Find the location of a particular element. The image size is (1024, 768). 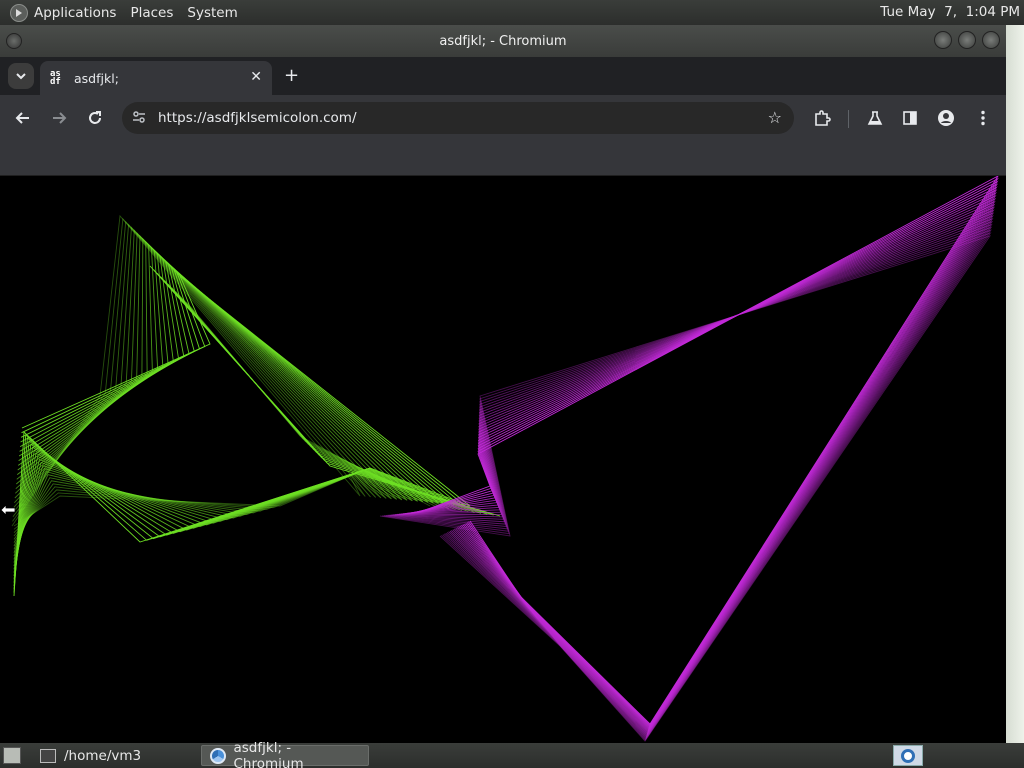

show-desktop-icon is located at coordinates (12, 755).